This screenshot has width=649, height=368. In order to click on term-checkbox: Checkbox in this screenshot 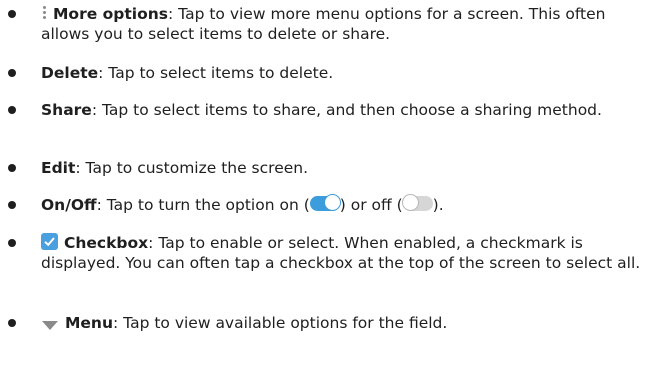, I will do `click(106, 243)`.